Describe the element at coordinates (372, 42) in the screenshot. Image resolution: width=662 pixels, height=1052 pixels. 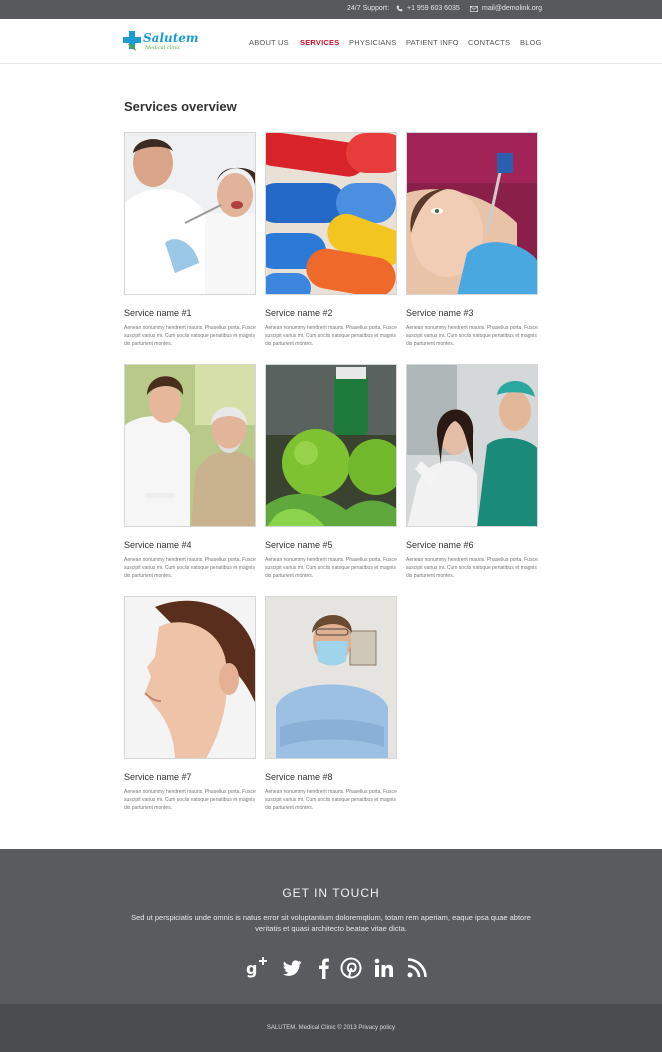
I see `nav-physicians: PHYSICIANS` at that location.